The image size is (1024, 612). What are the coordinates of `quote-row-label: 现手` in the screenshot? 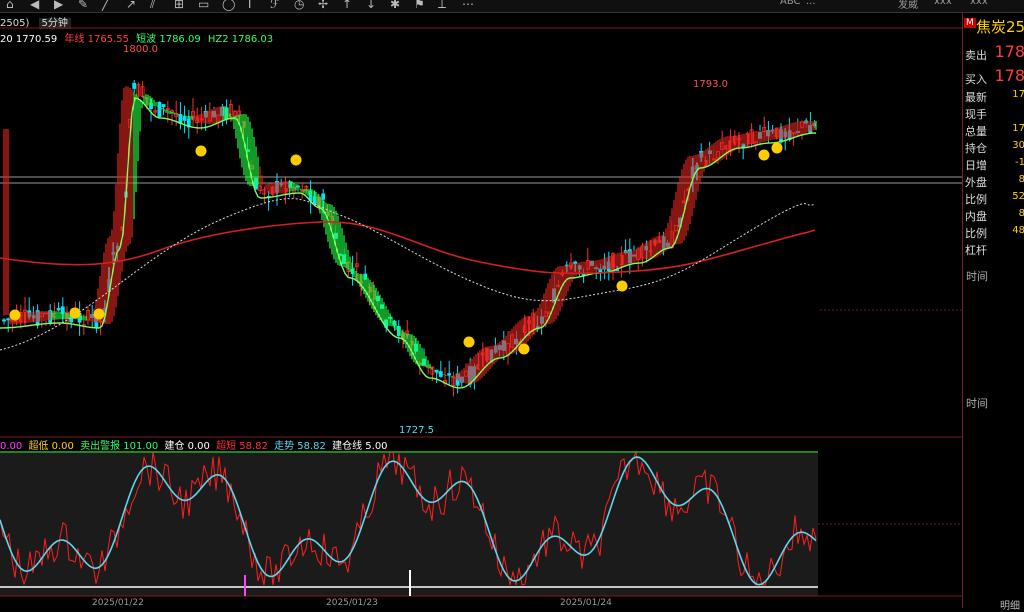 It's located at (976, 114).